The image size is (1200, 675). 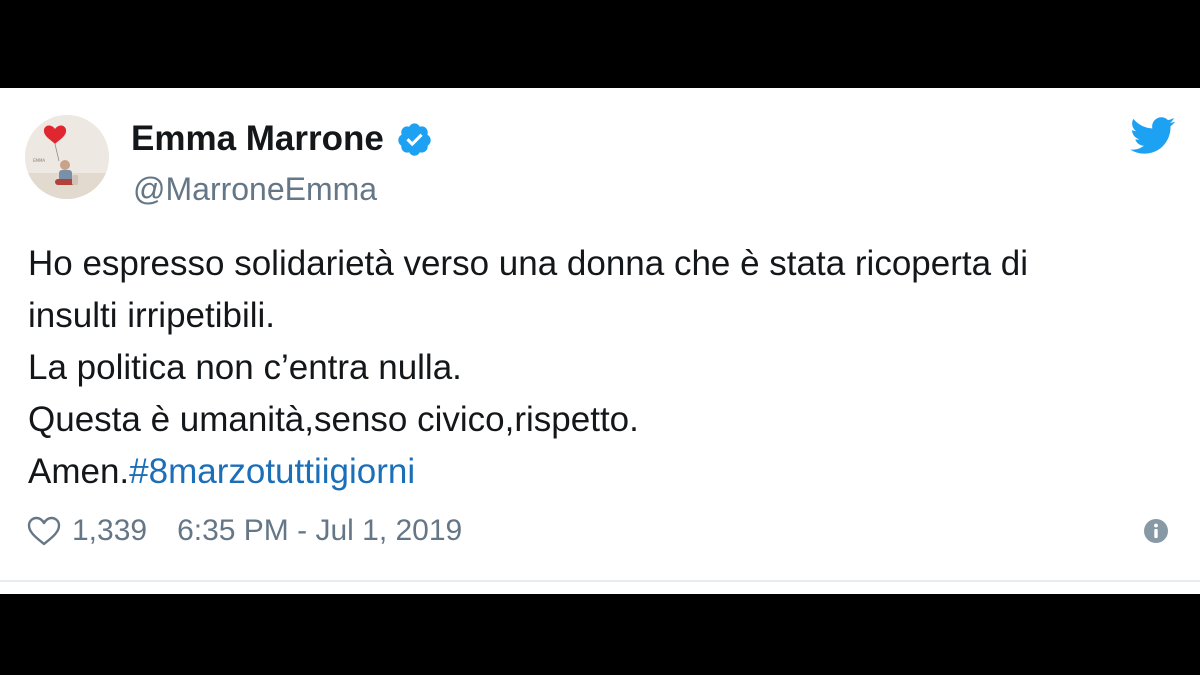 I want to click on author-display-name: Emma Marrone, so click(x=257, y=139).